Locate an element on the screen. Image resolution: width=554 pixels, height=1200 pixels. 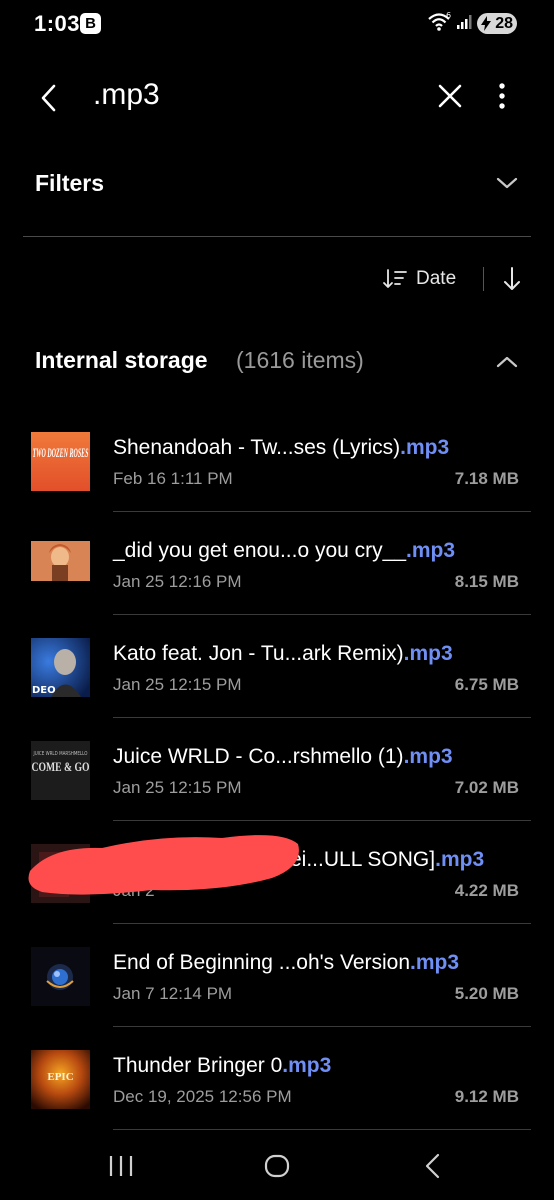
album-thumbnail: TWO DOZEN ROSES is located at coordinates (60, 461).